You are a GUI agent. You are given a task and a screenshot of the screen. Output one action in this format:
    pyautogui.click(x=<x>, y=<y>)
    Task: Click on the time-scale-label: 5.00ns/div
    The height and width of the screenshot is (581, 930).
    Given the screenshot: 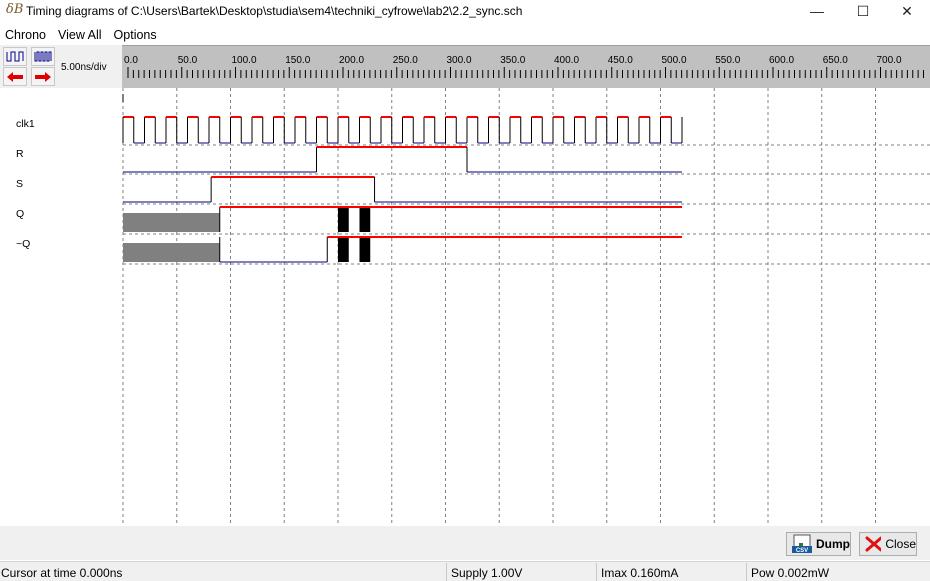 What is the action you would take?
    pyautogui.click(x=84, y=67)
    